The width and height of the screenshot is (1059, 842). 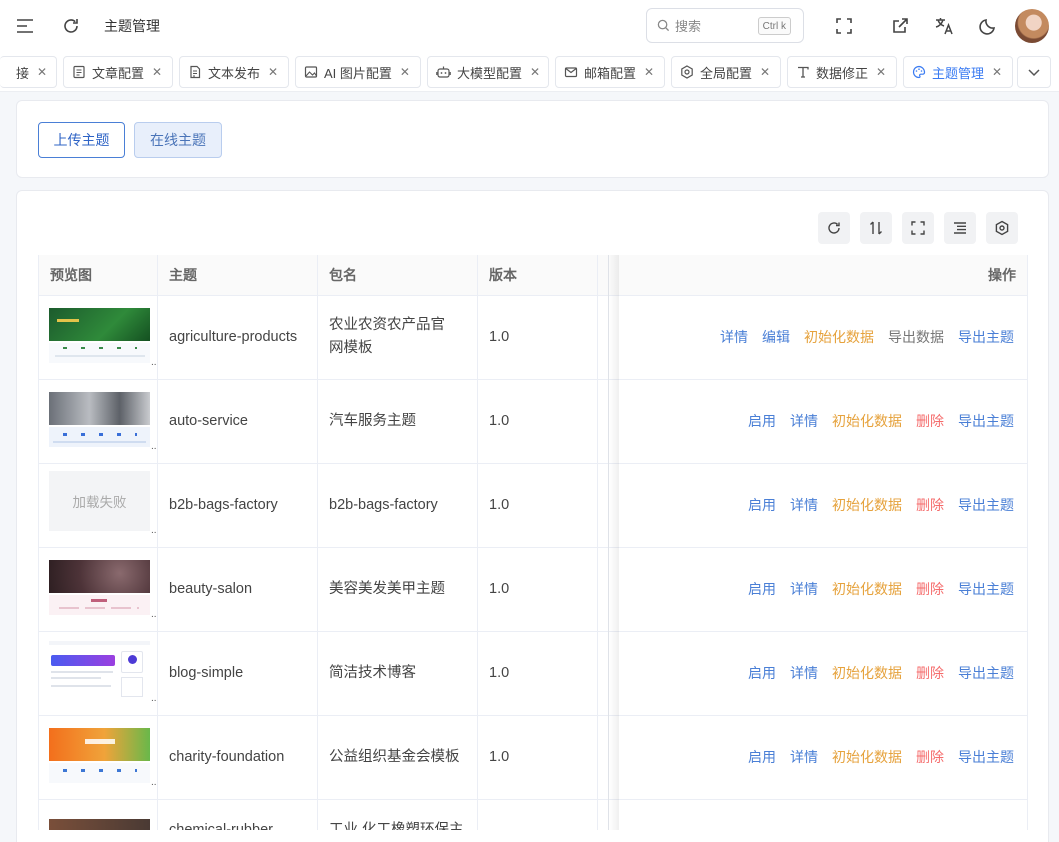 I want to click on theme-name: charity-foundation, so click(x=227, y=756).